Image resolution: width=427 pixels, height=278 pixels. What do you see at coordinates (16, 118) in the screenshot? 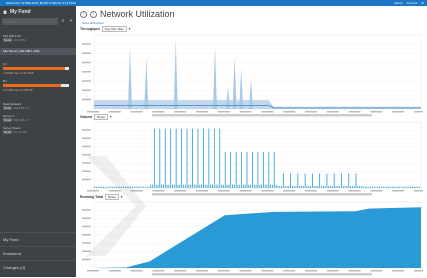
I see `node-item: Server 2 Node 192.168.1.7` at bounding box center [16, 118].